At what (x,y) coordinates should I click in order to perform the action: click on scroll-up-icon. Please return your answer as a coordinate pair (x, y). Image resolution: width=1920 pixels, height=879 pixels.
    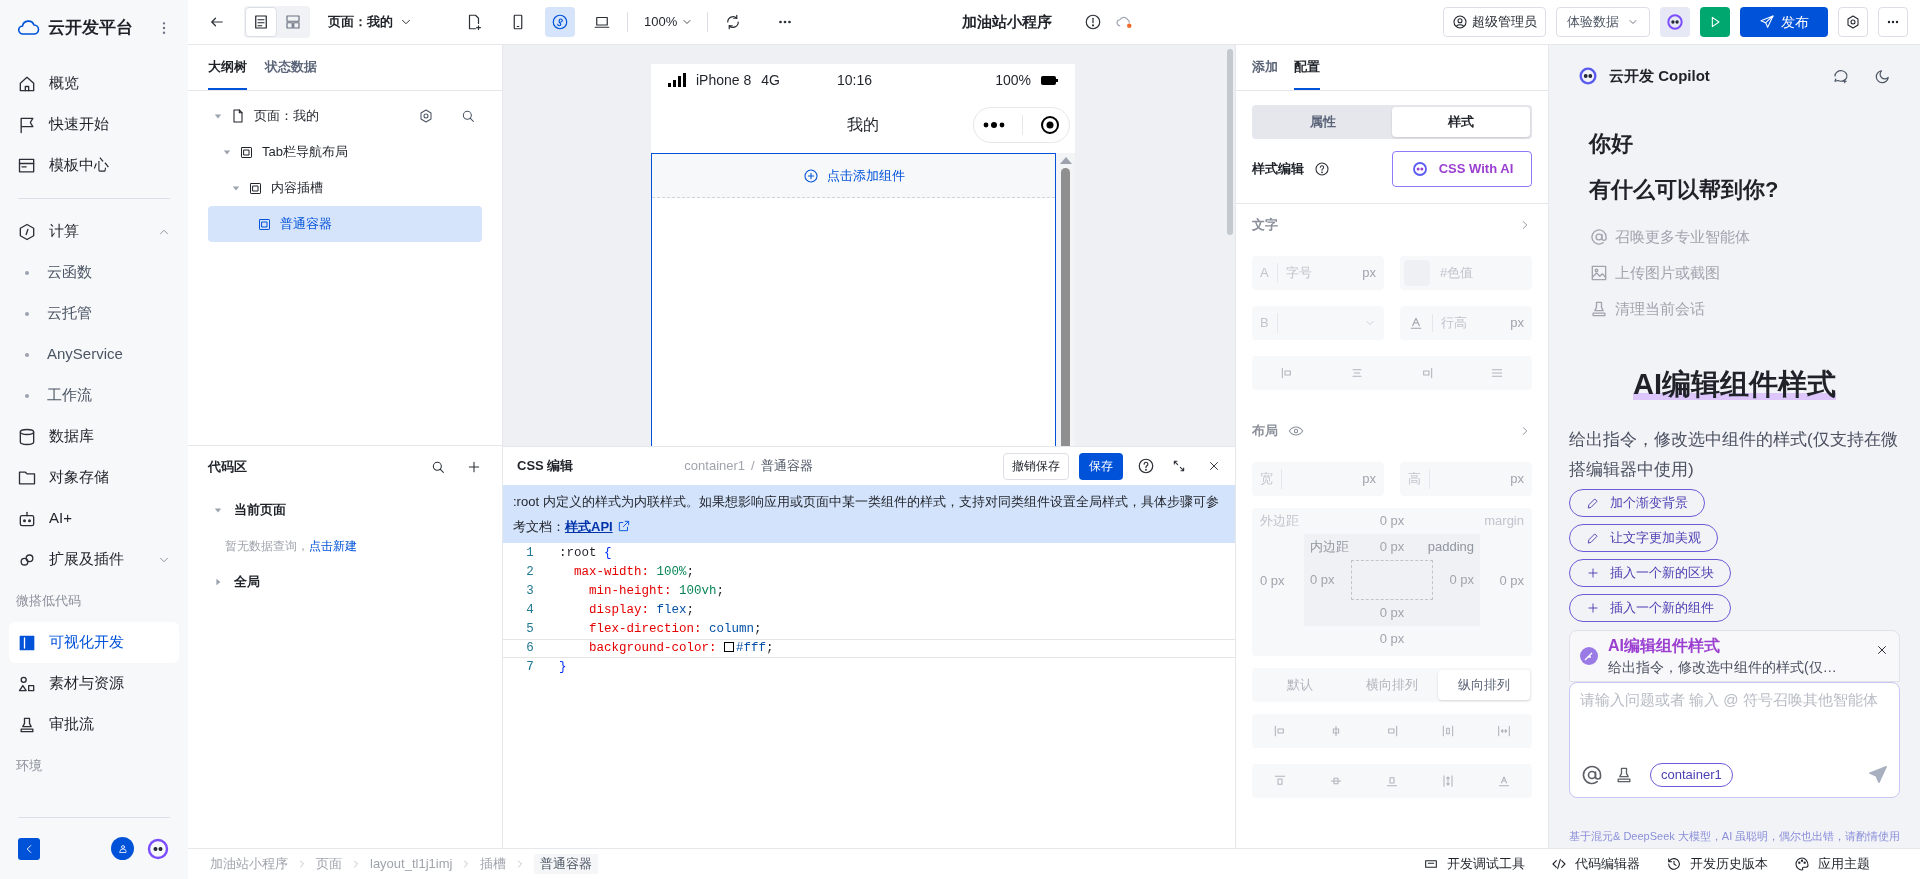
    Looking at the image, I should click on (1065, 160).